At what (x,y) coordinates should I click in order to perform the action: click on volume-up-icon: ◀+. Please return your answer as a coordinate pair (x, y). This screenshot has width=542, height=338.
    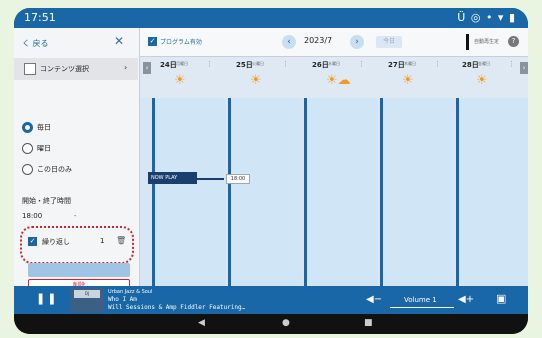
    Looking at the image, I should click on (466, 299).